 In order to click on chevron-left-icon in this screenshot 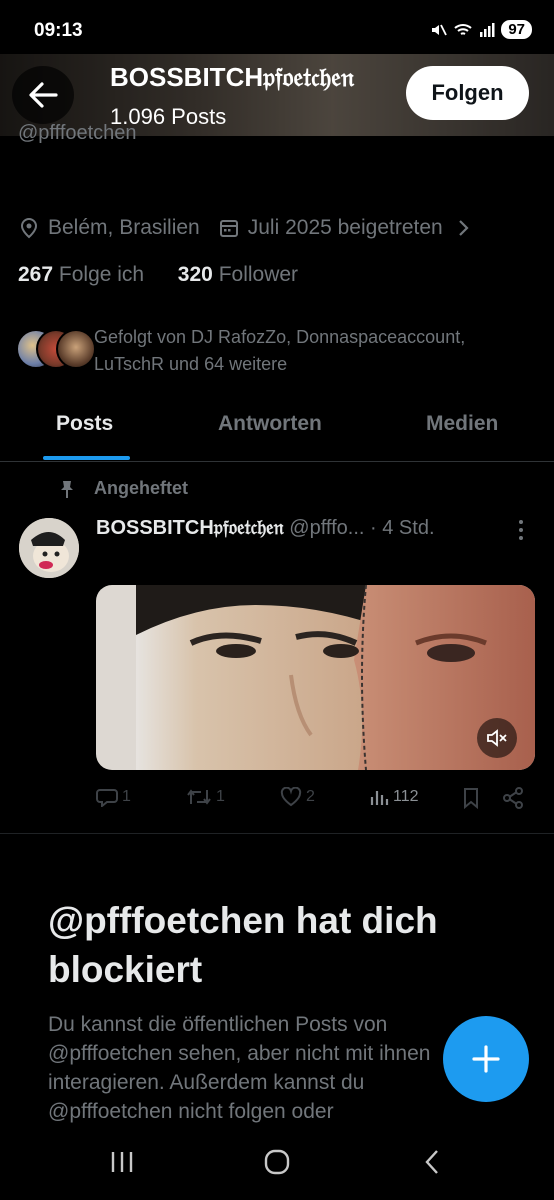, I will do `click(431, 1162)`.